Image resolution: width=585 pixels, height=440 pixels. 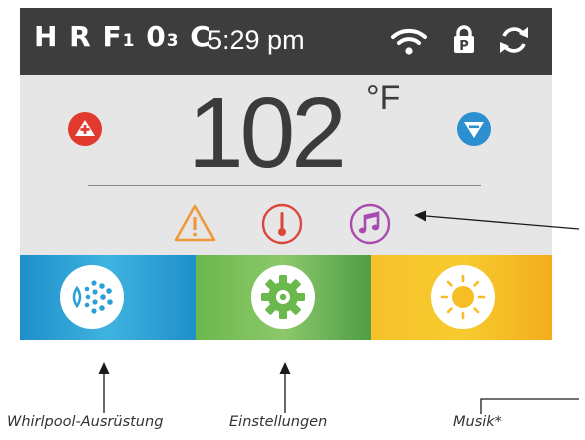 I want to click on music-callout-arrowhead, so click(x=420, y=216).